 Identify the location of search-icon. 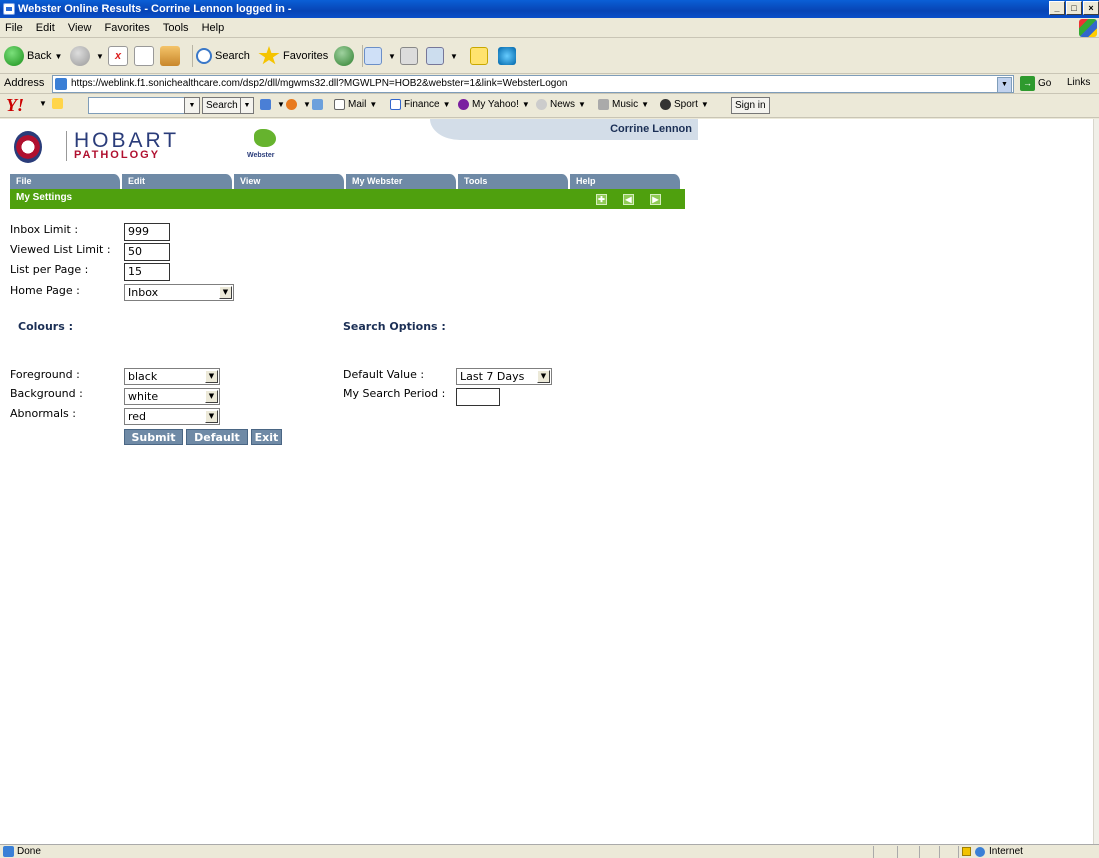
(204, 56).